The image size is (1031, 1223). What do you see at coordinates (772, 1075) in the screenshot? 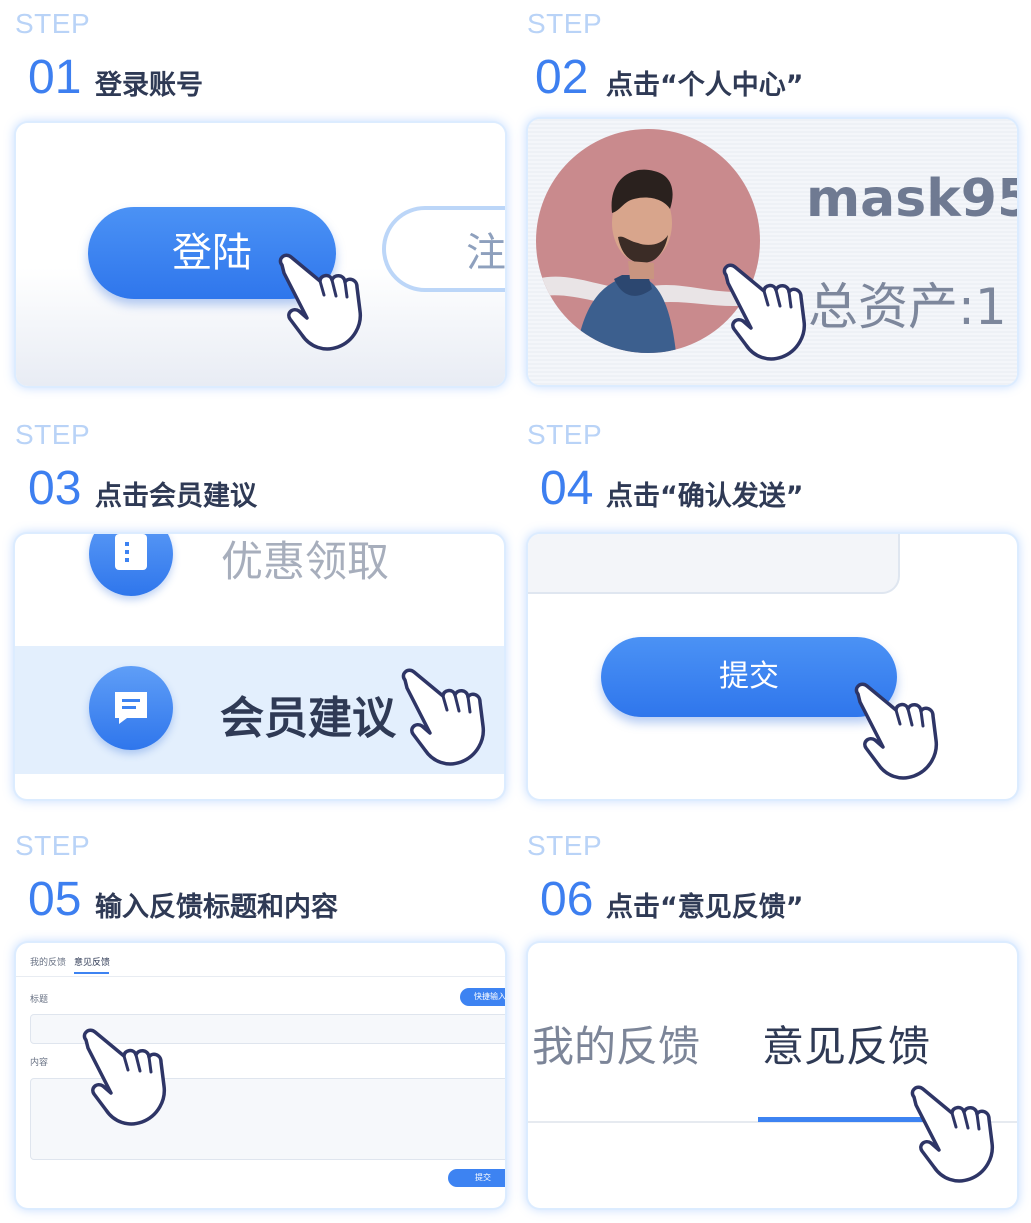
I see `step-6-card: 我的反馈 意见反馈` at bounding box center [772, 1075].